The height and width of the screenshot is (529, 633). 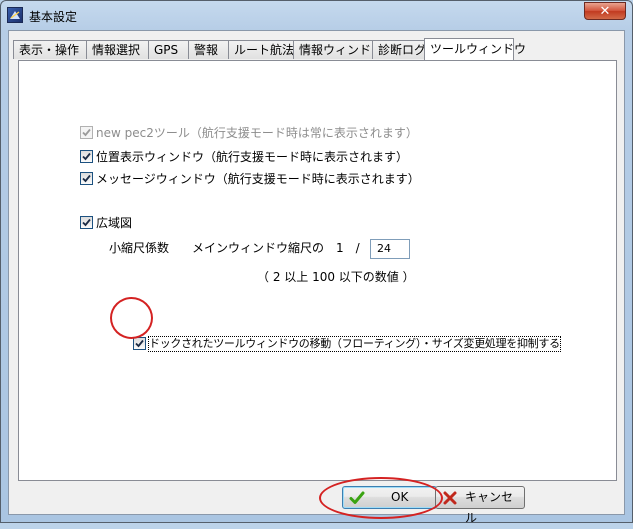 I want to click on tab-info-selection: 情報選択, so click(x=117, y=49).